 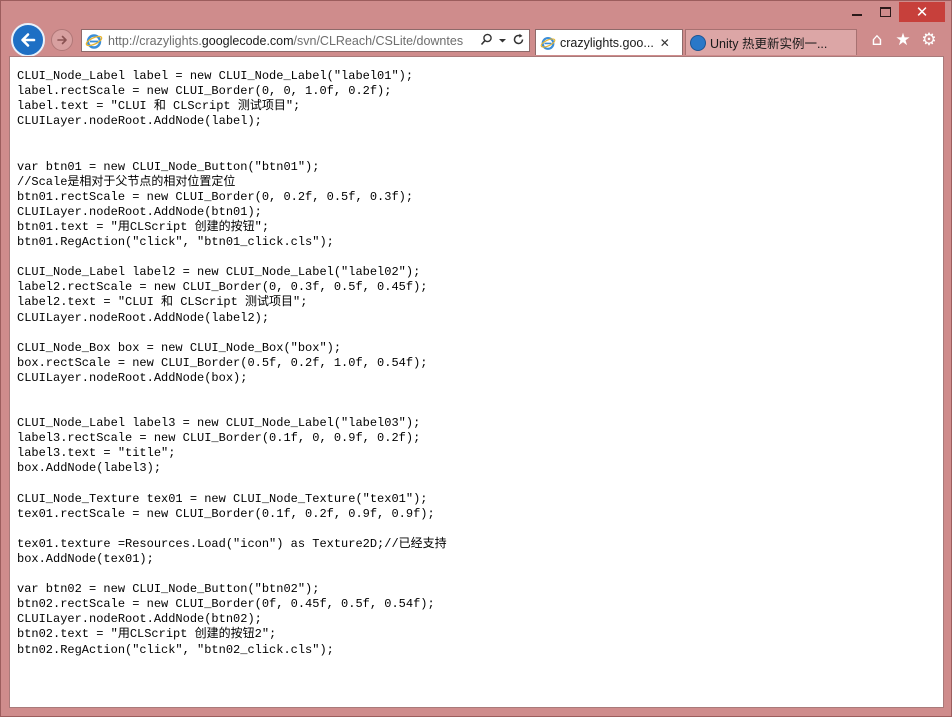 I want to click on back-arrow-icon, so click(x=28, y=40).